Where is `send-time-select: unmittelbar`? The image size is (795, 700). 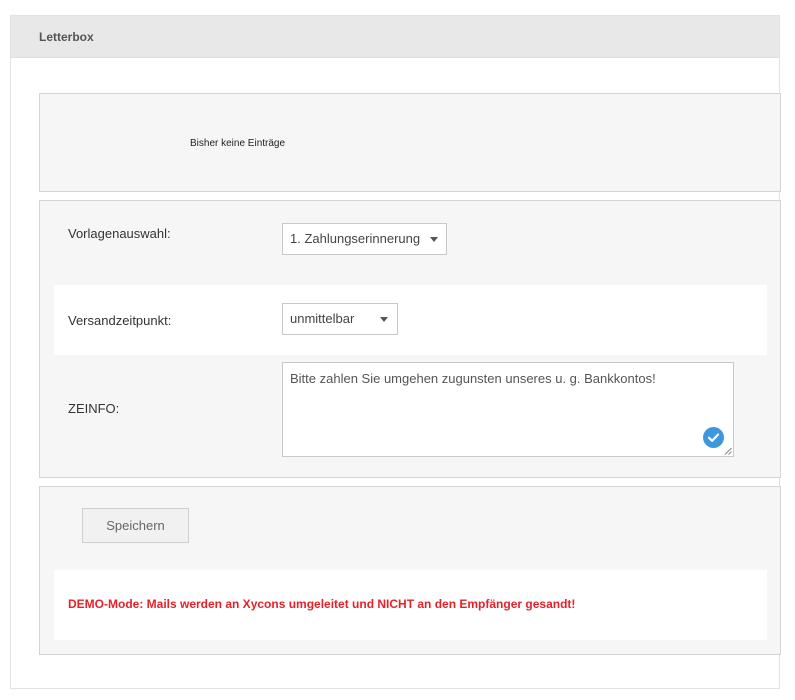
send-time-select: unmittelbar is located at coordinates (340, 319).